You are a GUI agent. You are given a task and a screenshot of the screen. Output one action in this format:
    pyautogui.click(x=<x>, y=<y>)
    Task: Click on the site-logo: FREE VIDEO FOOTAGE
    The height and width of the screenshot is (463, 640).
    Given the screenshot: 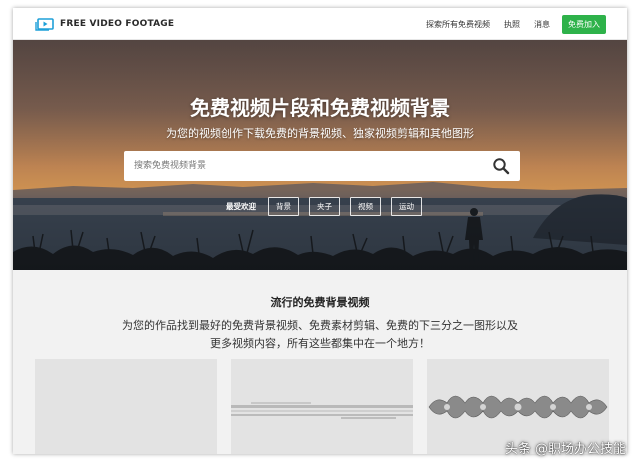 What is the action you would take?
    pyautogui.click(x=104, y=24)
    